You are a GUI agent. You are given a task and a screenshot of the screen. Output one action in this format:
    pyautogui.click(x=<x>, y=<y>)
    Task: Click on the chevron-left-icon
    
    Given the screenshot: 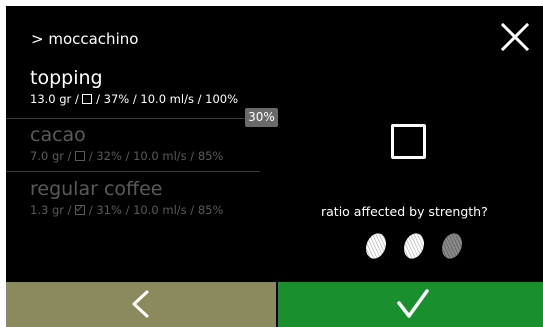 What is the action you would take?
    pyautogui.click(x=140, y=304)
    